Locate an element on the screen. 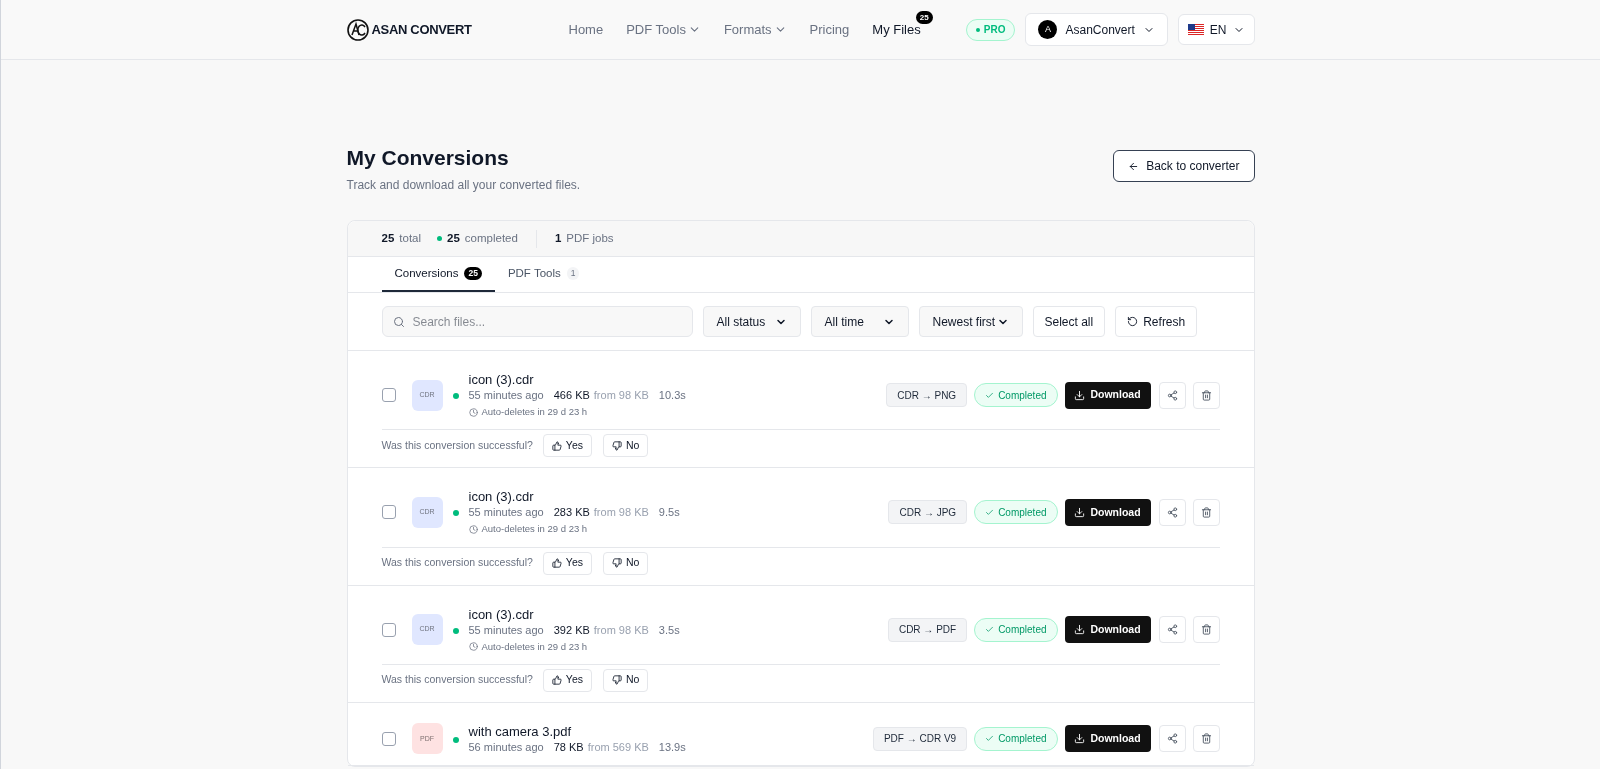  thumbs-down-icon is located at coordinates (617, 445).